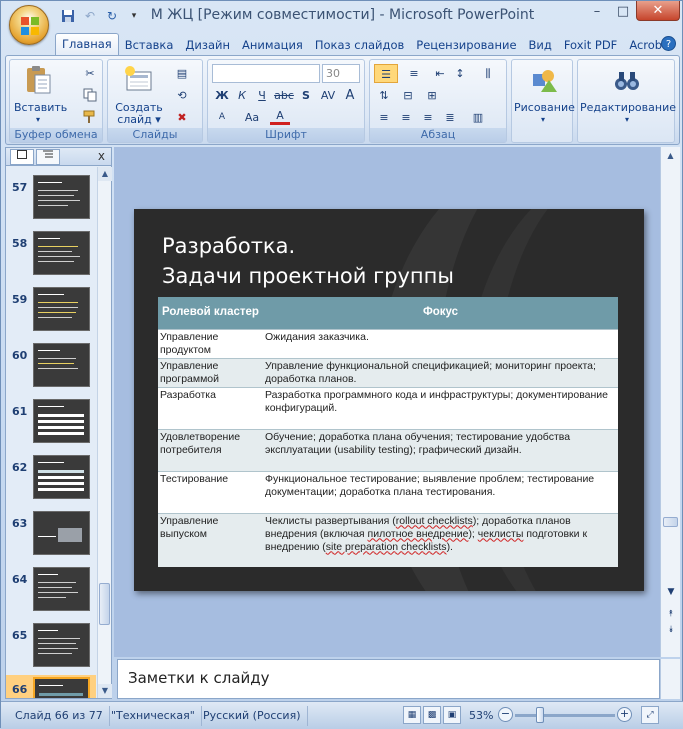  Describe the element at coordinates (658, 11) in the screenshot. I see `close-button: ✕` at that location.